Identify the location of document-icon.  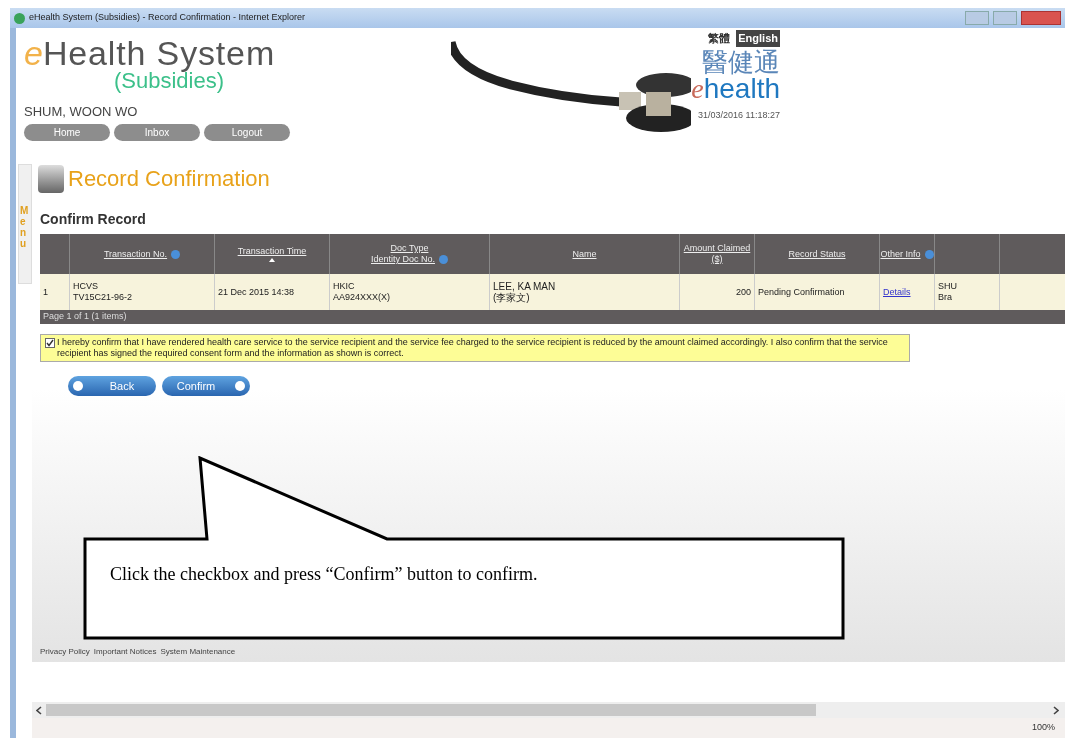
(51, 178).